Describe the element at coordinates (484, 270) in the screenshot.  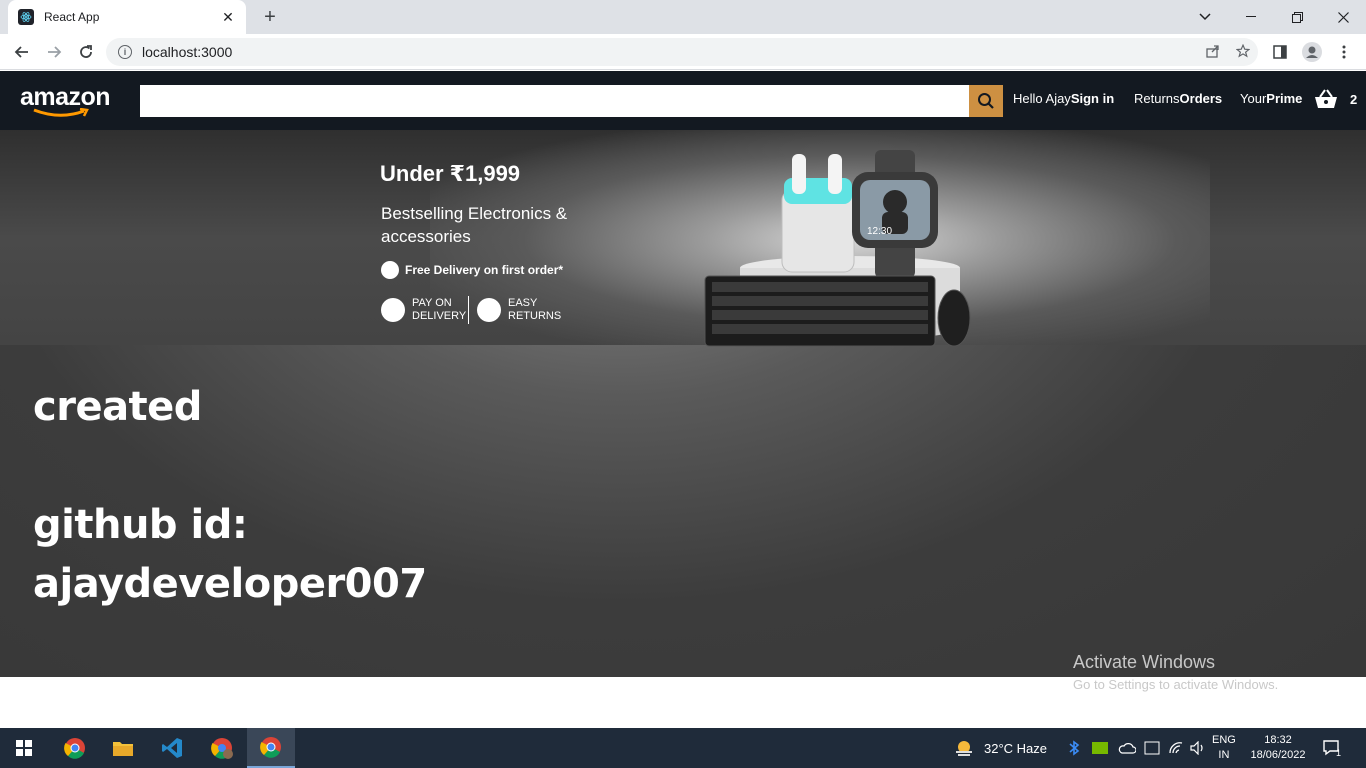
I see `delivery-text: Free Delivery on first order*` at that location.